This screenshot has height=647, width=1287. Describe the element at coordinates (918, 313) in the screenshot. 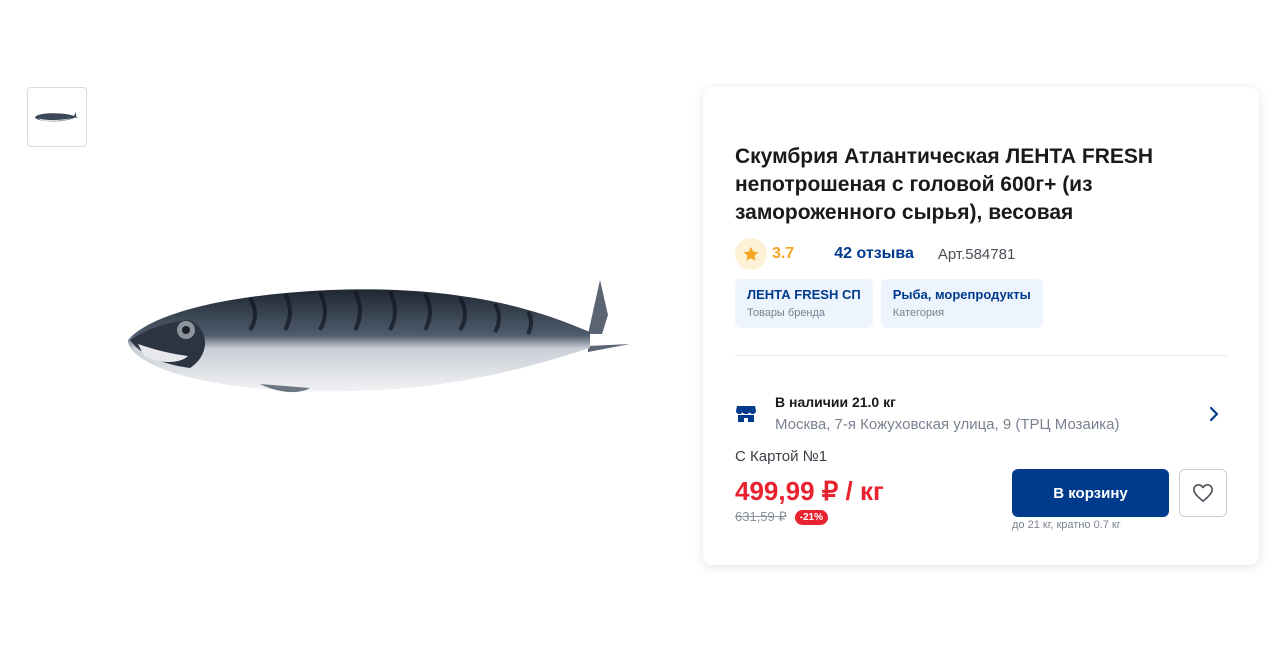

I see `chip-category-subtitle: Категория` at that location.